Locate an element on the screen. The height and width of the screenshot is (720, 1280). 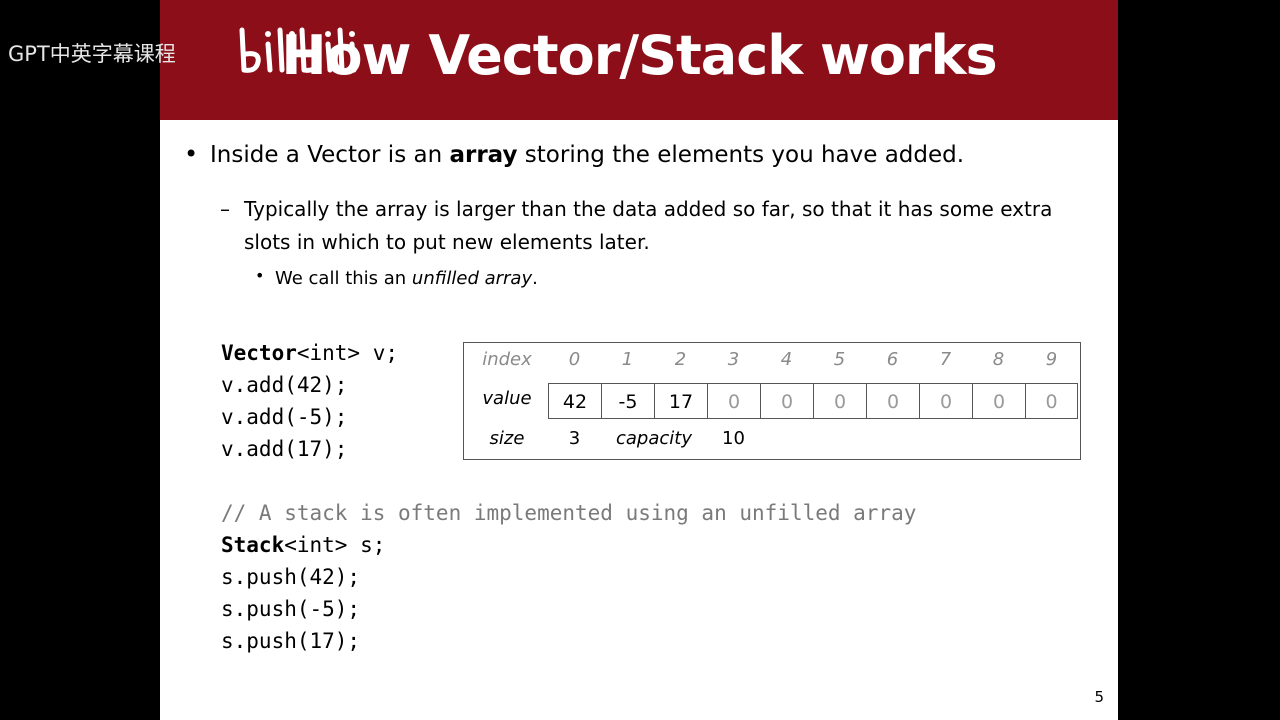
array-index: 1 is located at coordinates (627, 359).